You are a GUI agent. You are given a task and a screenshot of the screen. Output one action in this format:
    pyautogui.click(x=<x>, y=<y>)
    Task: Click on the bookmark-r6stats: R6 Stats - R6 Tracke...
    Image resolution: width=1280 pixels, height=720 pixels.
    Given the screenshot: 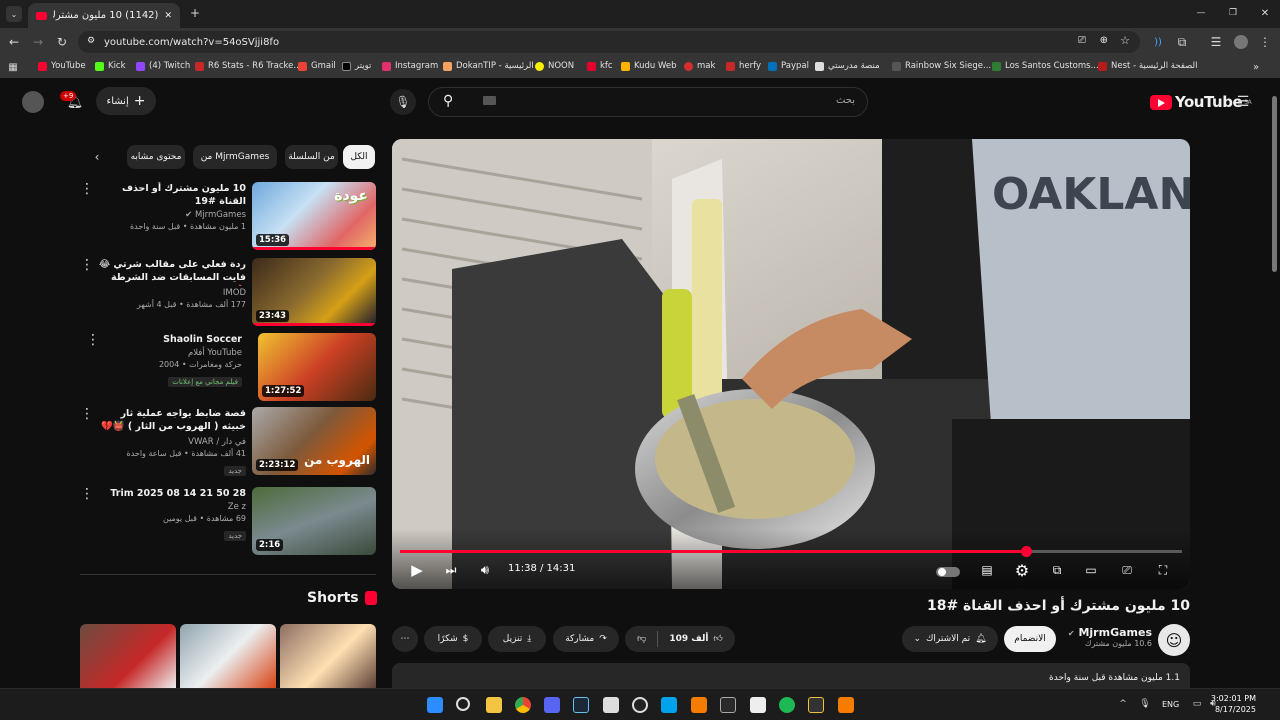 What is the action you would take?
    pyautogui.click(x=248, y=66)
    